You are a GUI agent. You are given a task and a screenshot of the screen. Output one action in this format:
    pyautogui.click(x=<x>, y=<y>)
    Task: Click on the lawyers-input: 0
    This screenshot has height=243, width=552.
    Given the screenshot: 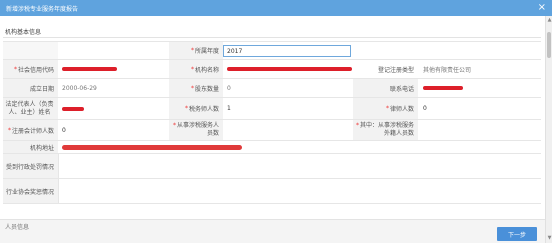 What is the action you would take?
    pyautogui.click(x=479, y=108)
    